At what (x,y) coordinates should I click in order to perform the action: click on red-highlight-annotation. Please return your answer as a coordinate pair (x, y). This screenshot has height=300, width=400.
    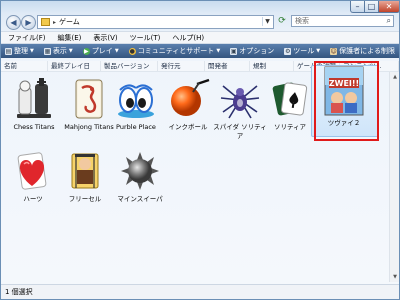
    Looking at the image, I should click on (346, 101).